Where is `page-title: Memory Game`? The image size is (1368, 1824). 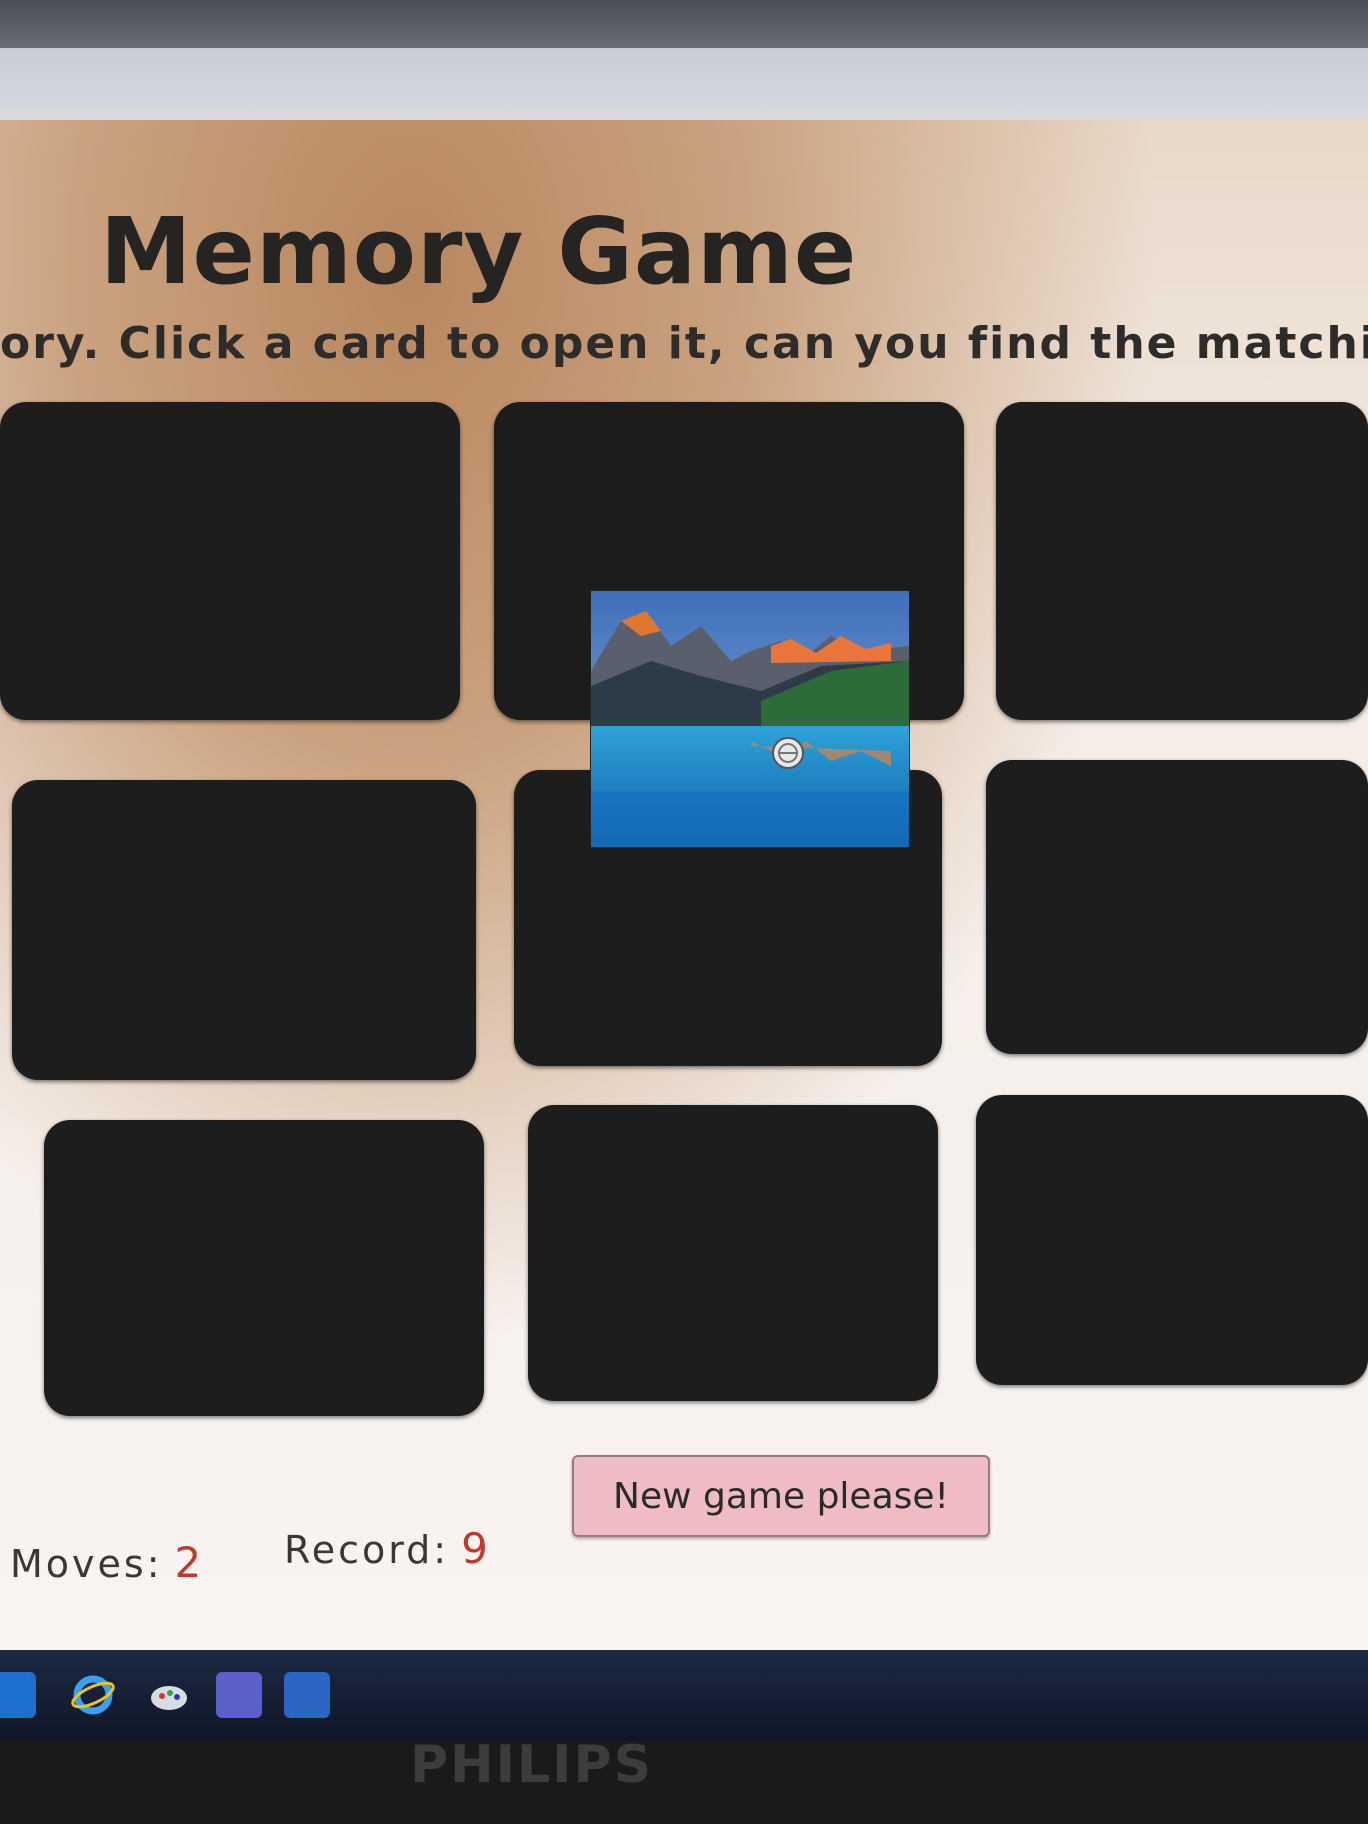
page-title: Memory Game is located at coordinates (479, 251).